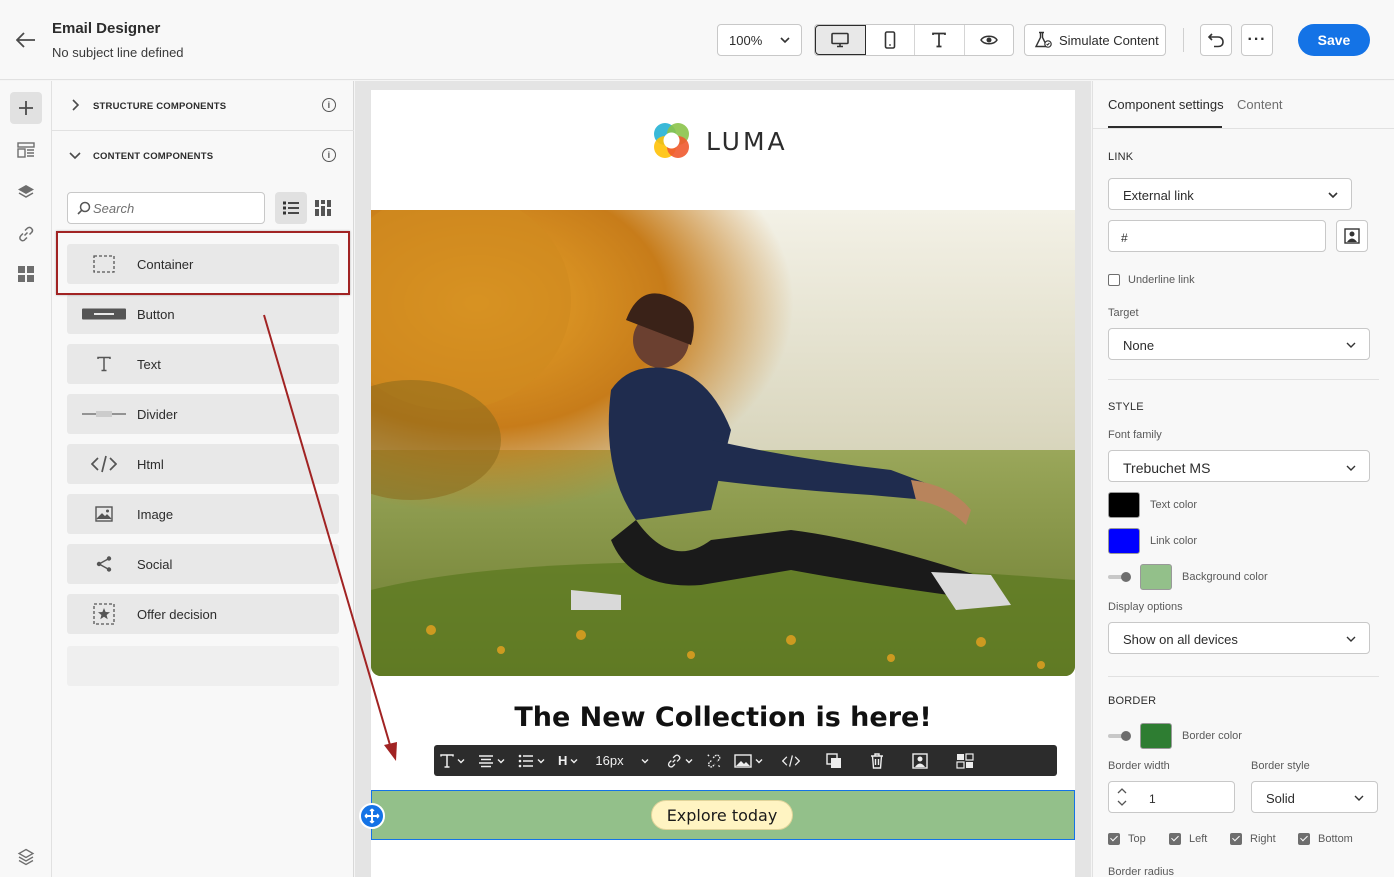 This screenshot has width=1394, height=877. What do you see at coordinates (680, 760) in the screenshot?
I see `link-tool` at bounding box center [680, 760].